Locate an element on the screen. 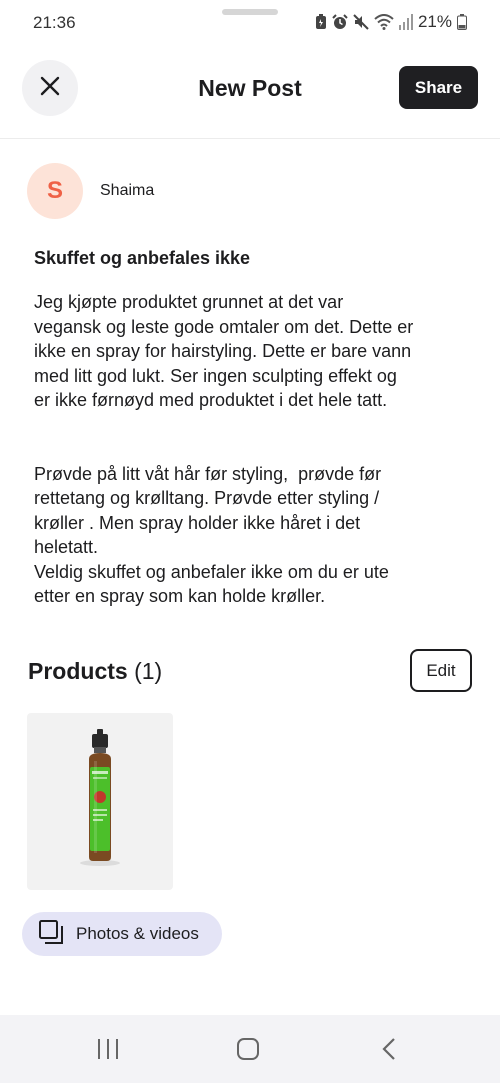 The height and width of the screenshot is (1083, 500). product-card is located at coordinates (100, 801).